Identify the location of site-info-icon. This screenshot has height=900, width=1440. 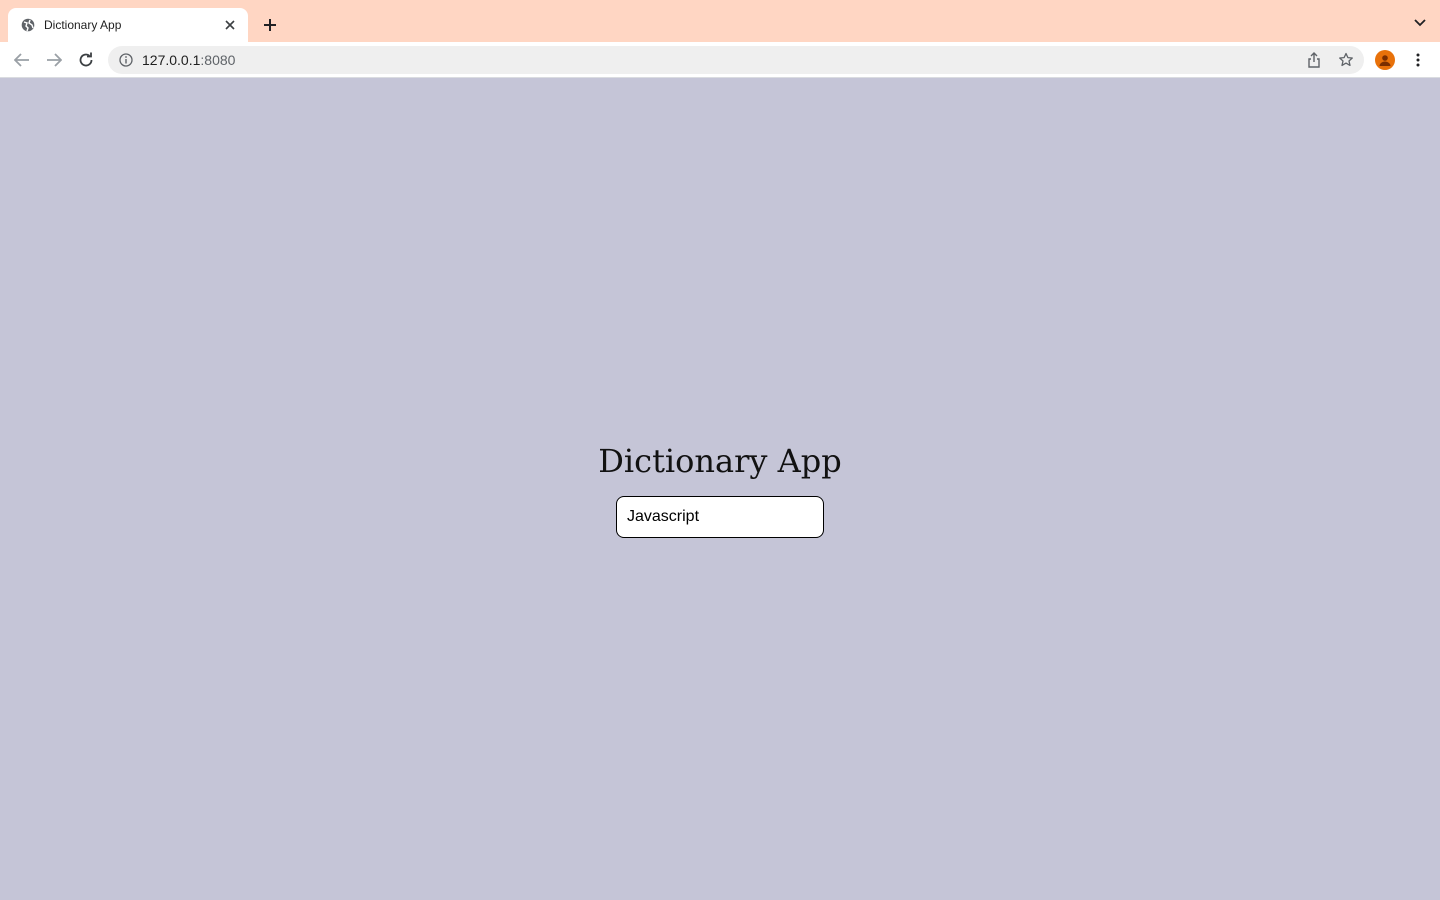
(126, 60).